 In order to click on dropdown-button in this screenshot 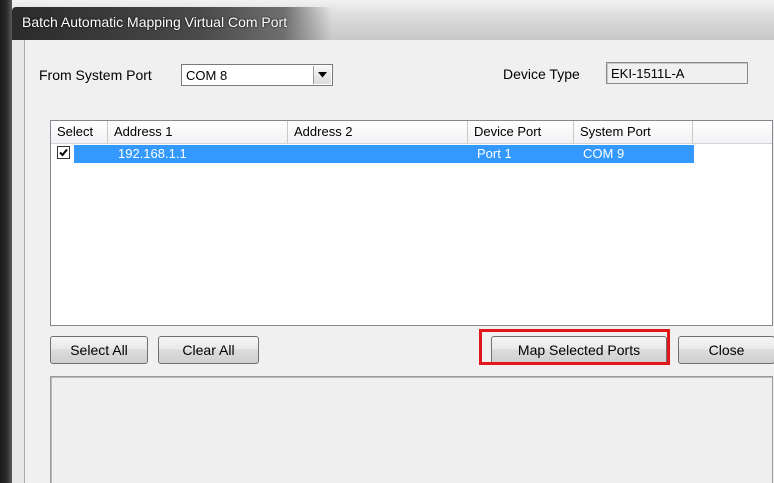, I will do `click(322, 75)`.